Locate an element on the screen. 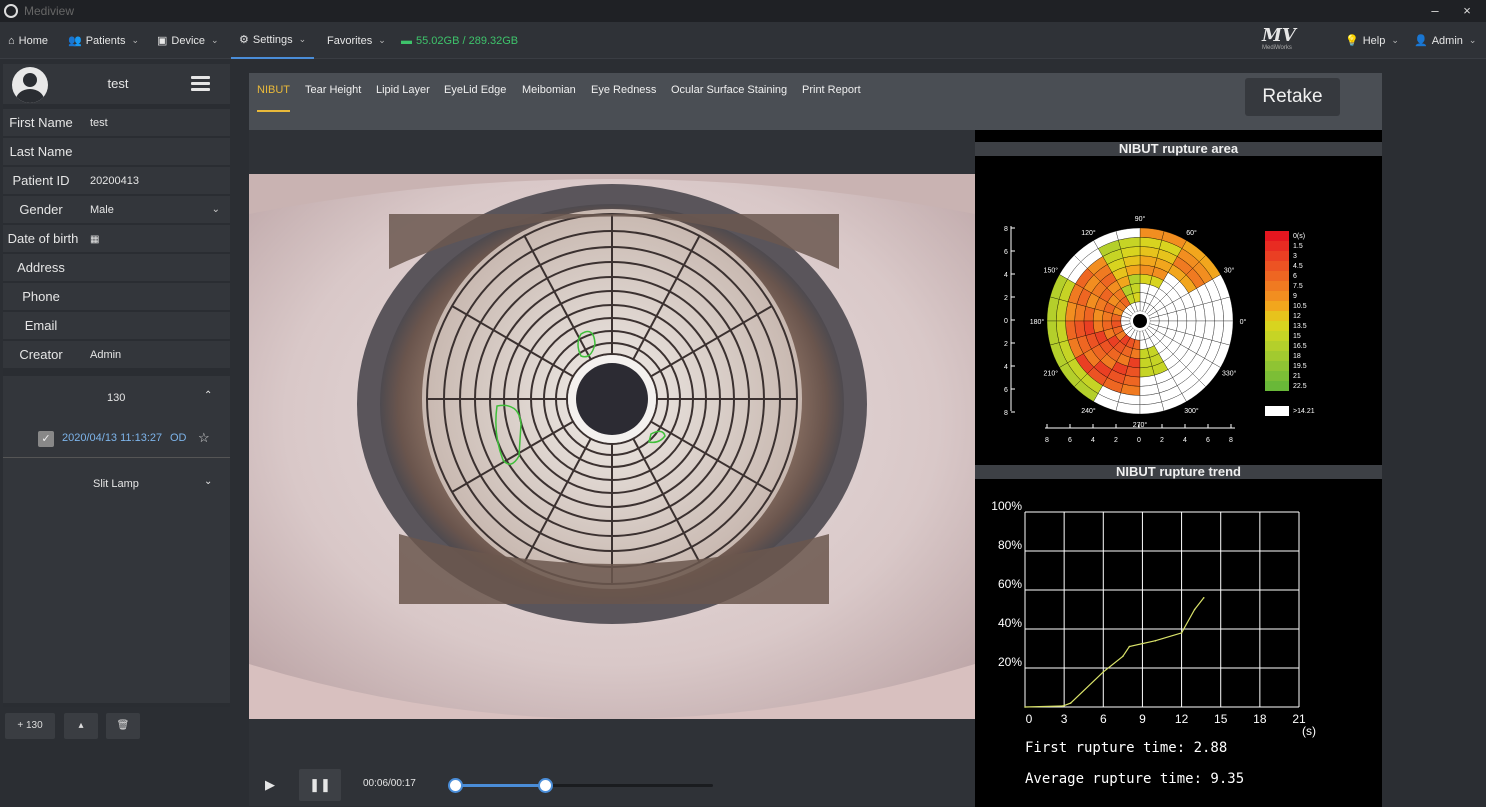  first-rupture-time: First rupture time: 2.88 is located at coordinates (1126, 748).